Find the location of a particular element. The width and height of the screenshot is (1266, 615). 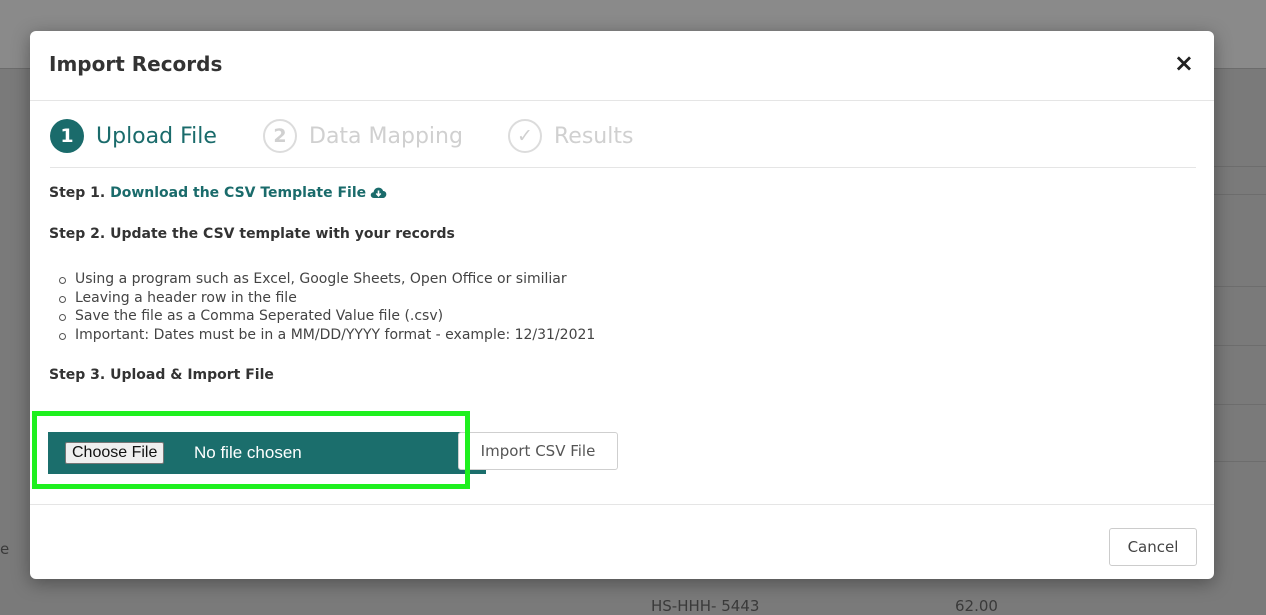

list-item: Leaving a header row in the file is located at coordinates (624, 298).